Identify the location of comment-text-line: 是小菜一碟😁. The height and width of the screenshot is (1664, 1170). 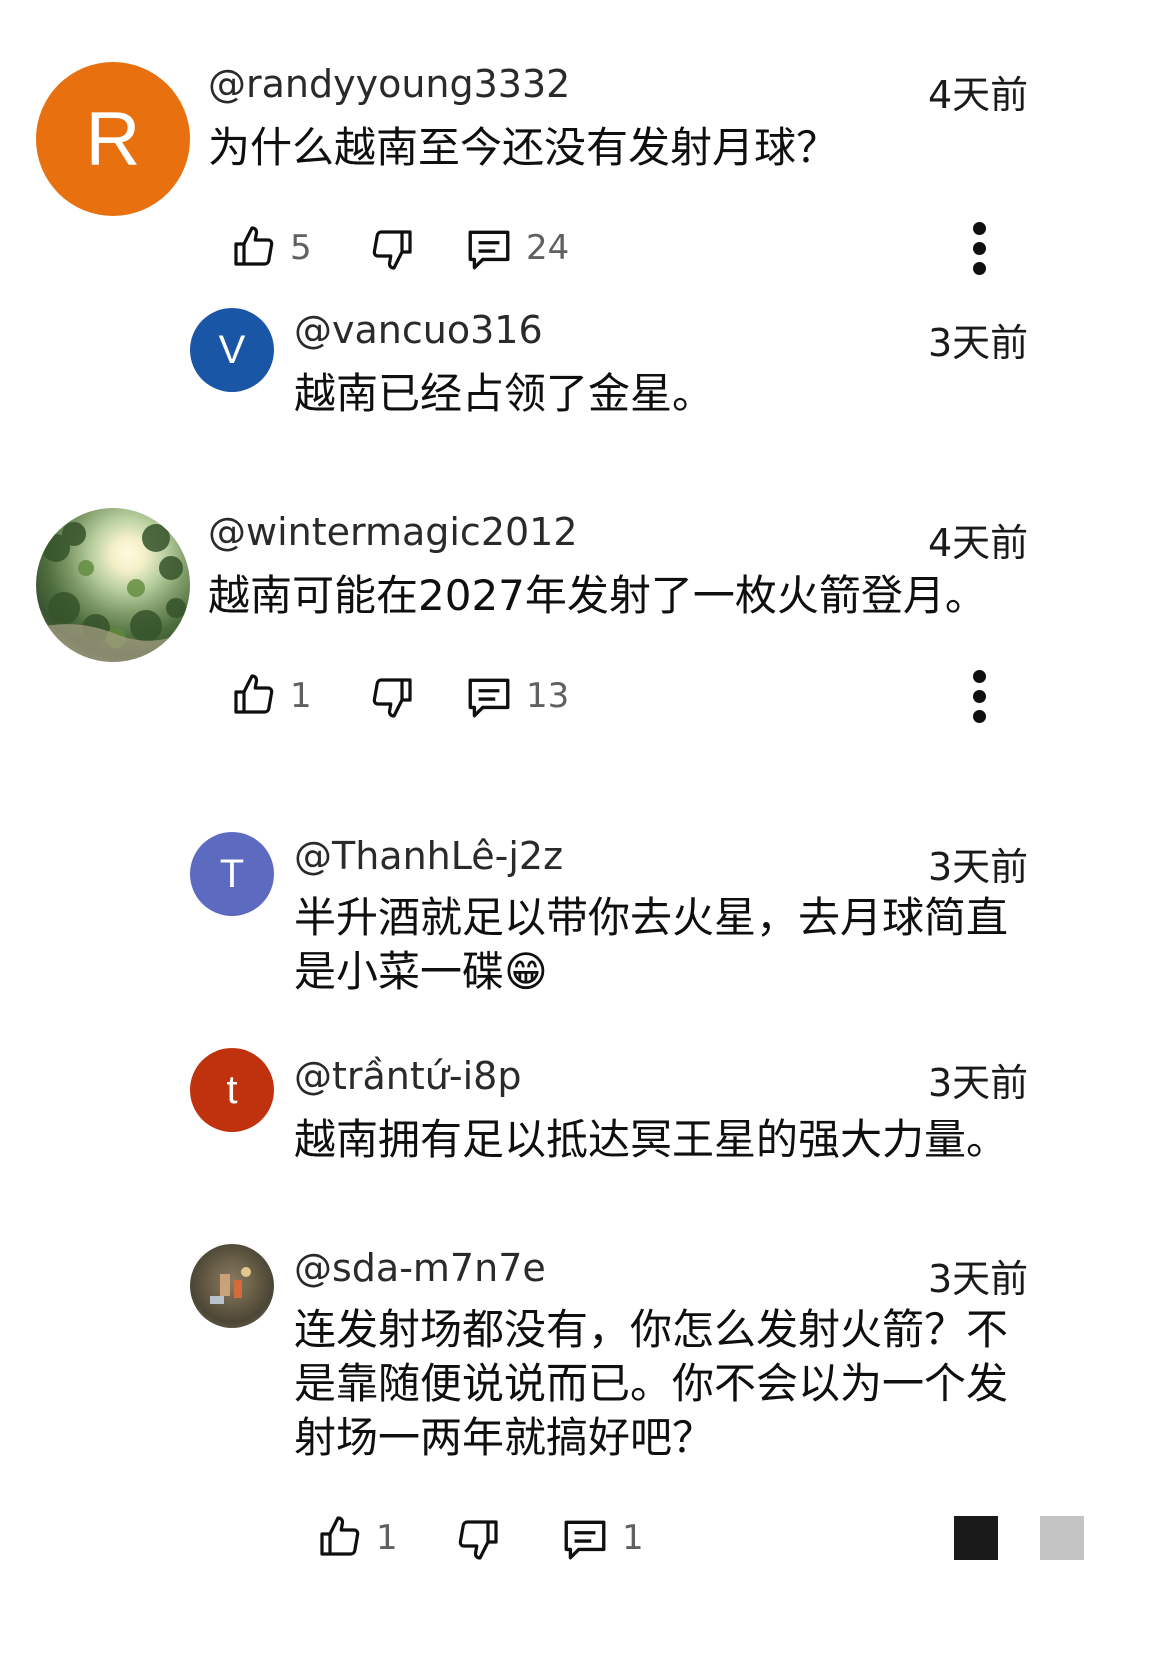
(421, 972).